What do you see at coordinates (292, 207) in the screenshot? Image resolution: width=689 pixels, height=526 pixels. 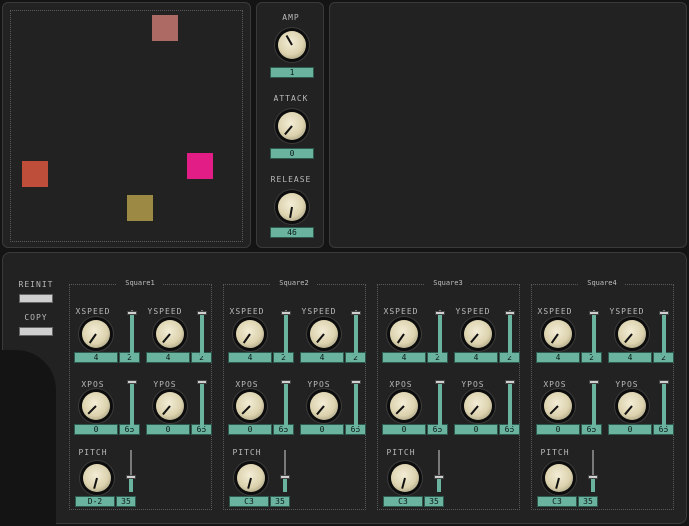 I see `release-knob` at bounding box center [292, 207].